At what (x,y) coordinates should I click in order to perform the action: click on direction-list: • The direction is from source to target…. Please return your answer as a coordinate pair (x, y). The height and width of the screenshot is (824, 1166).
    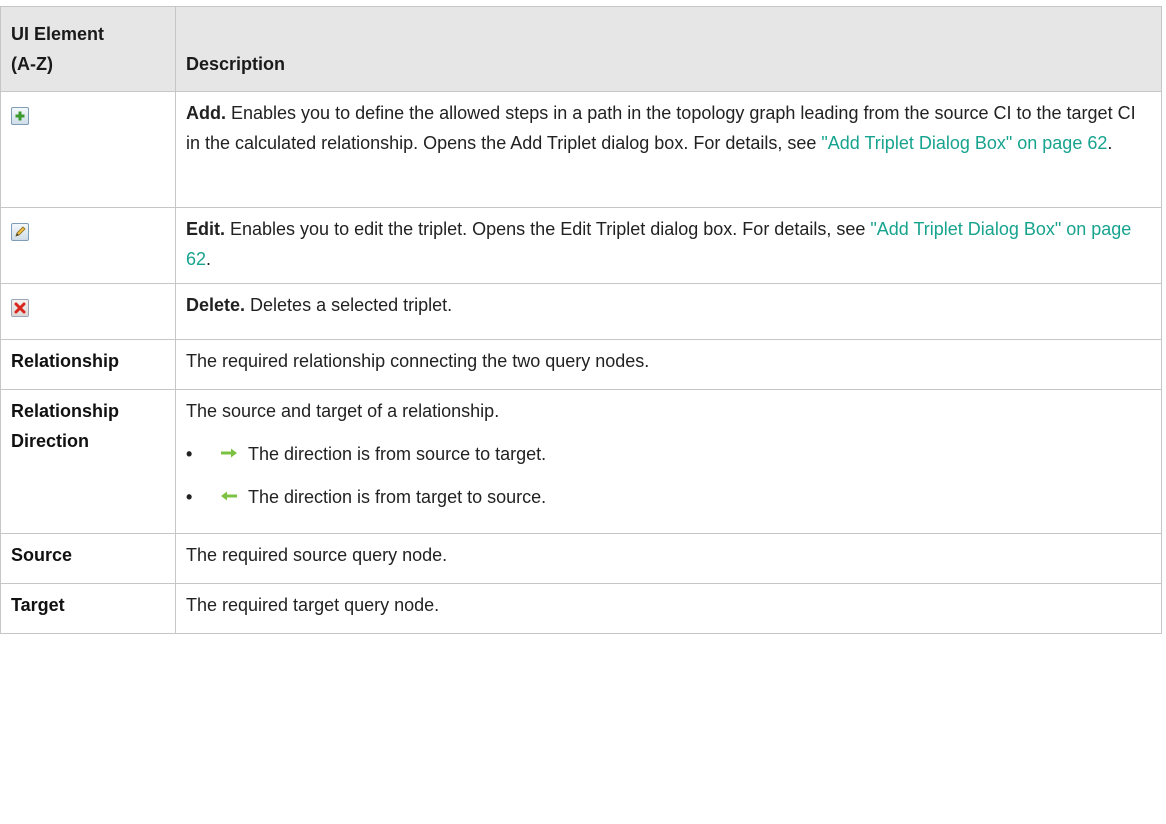
    Looking at the image, I should click on (668, 475).